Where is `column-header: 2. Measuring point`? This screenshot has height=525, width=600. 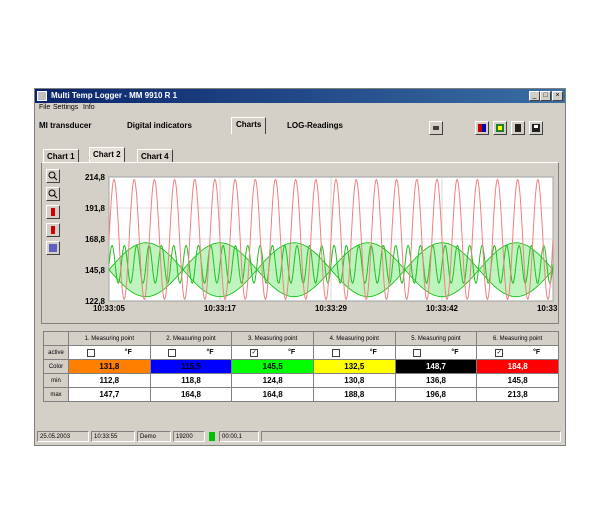 column-header: 2. Measuring point is located at coordinates (191, 338).